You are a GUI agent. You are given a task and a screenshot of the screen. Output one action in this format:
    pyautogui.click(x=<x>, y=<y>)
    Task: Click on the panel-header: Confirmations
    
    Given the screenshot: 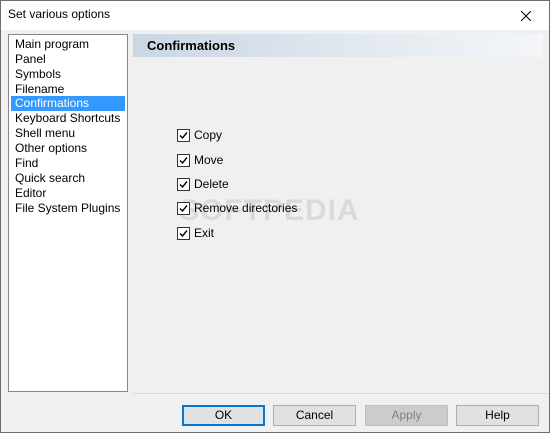 What is the action you would take?
    pyautogui.click(x=338, y=45)
    